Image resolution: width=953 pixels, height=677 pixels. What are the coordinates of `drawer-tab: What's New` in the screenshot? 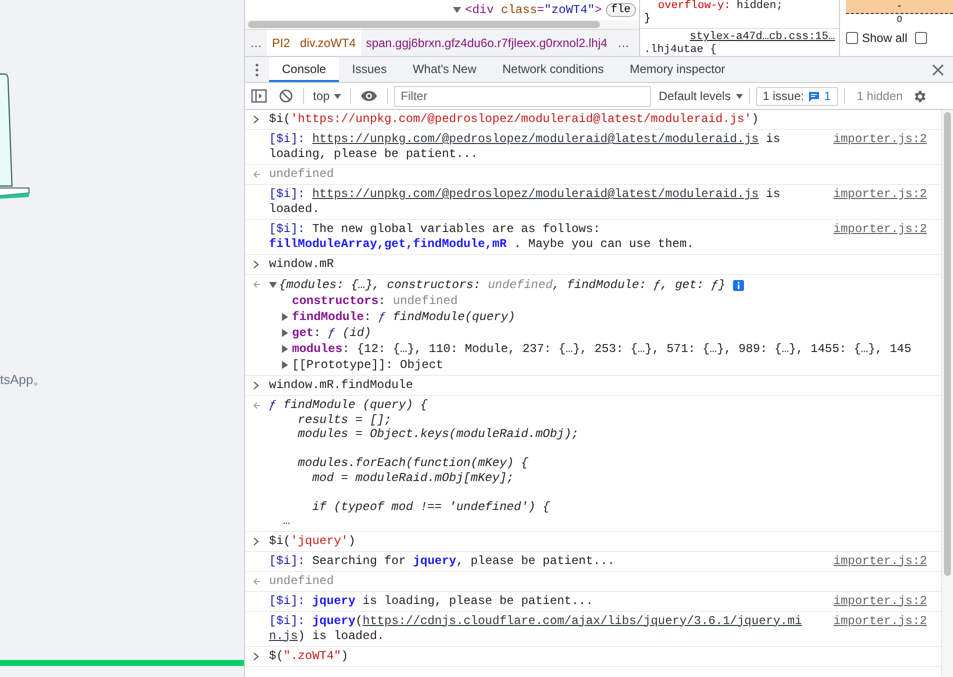 It's located at (445, 69).